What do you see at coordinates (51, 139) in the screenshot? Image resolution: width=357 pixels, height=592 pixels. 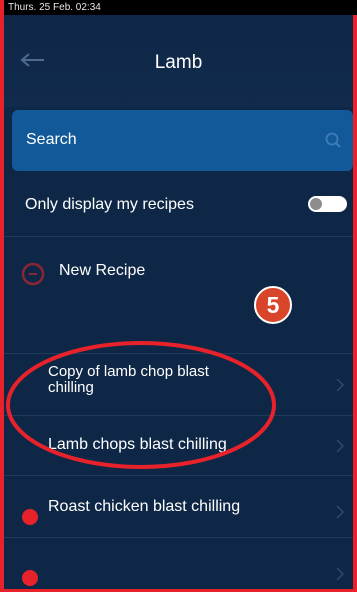 I see `search-placeholder: Search` at bounding box center [51, 139].